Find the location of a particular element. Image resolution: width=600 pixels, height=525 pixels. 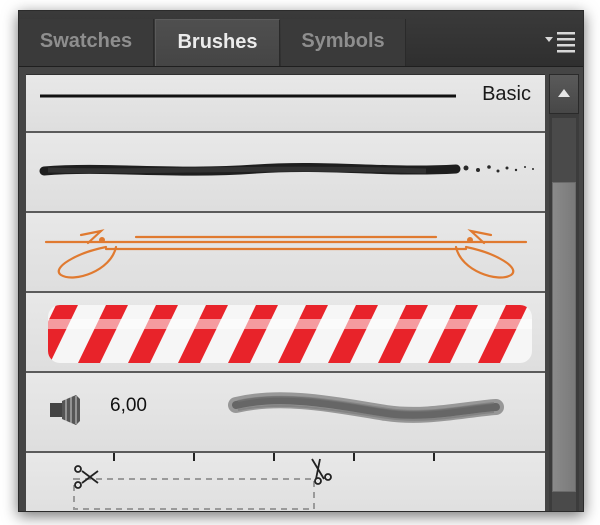

arrow-stroke-preview is located at coordinates (286, 254).